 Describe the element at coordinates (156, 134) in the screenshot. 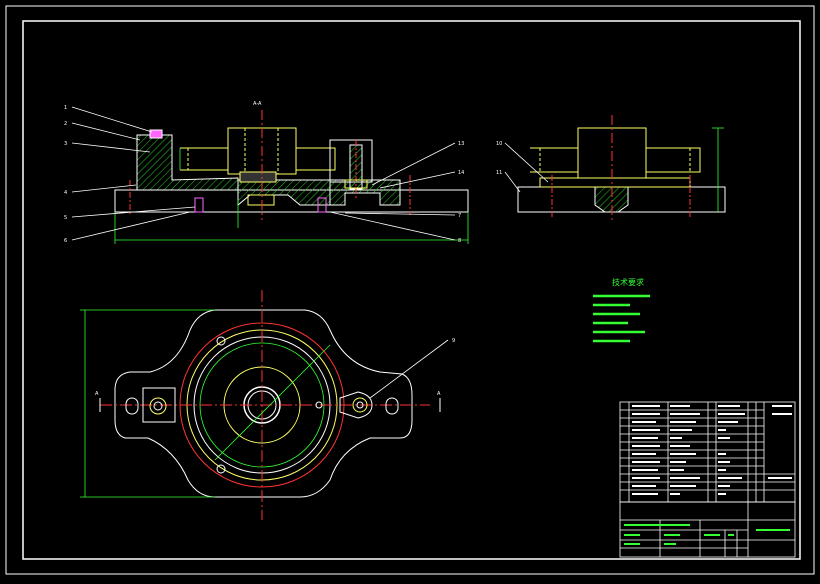

I see `hex-nut-icon` at that location.